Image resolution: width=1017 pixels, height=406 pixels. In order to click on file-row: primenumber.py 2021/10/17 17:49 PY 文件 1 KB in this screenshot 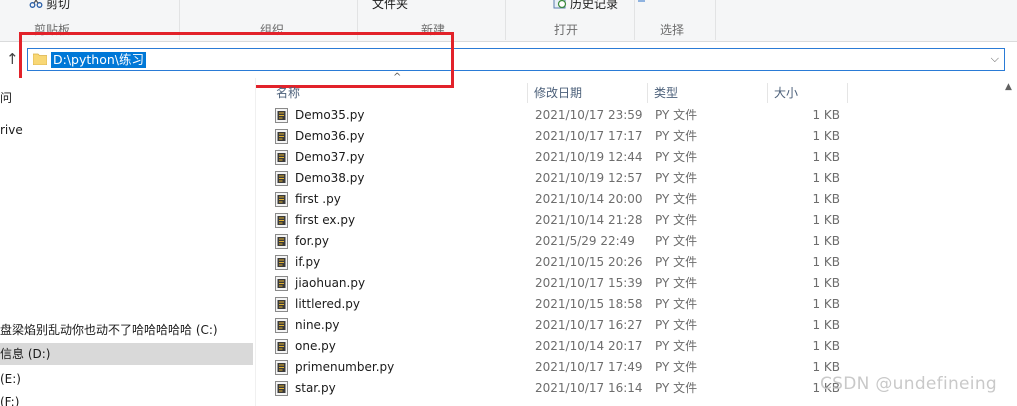, I will do `click(559, 367)`.